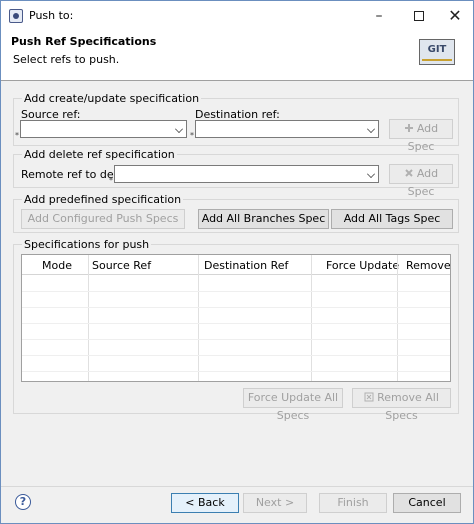  What do you see at coordinates (263, 219) in the screenshot?
I see `add-all-branches-spec-button: Add All Branches Spec` at bounding box center [263, 219].